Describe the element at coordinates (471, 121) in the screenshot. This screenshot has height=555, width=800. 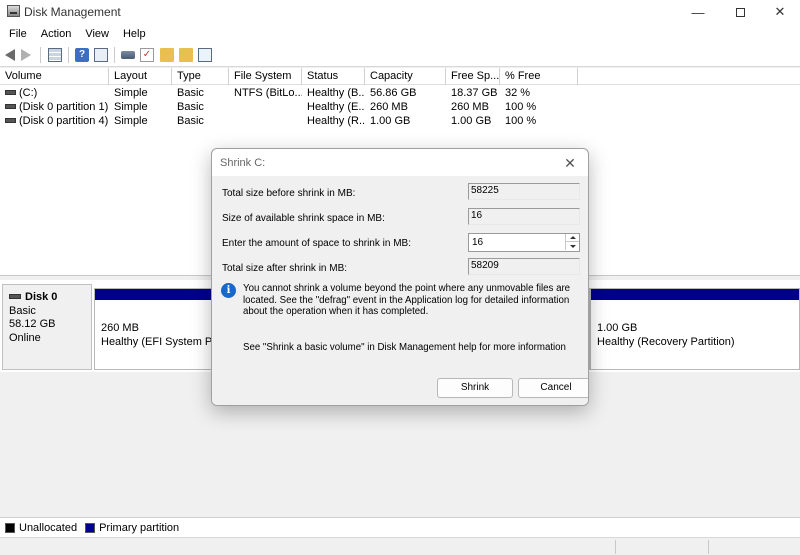
I see `free-space-cell: 1.00 GB` at that location.